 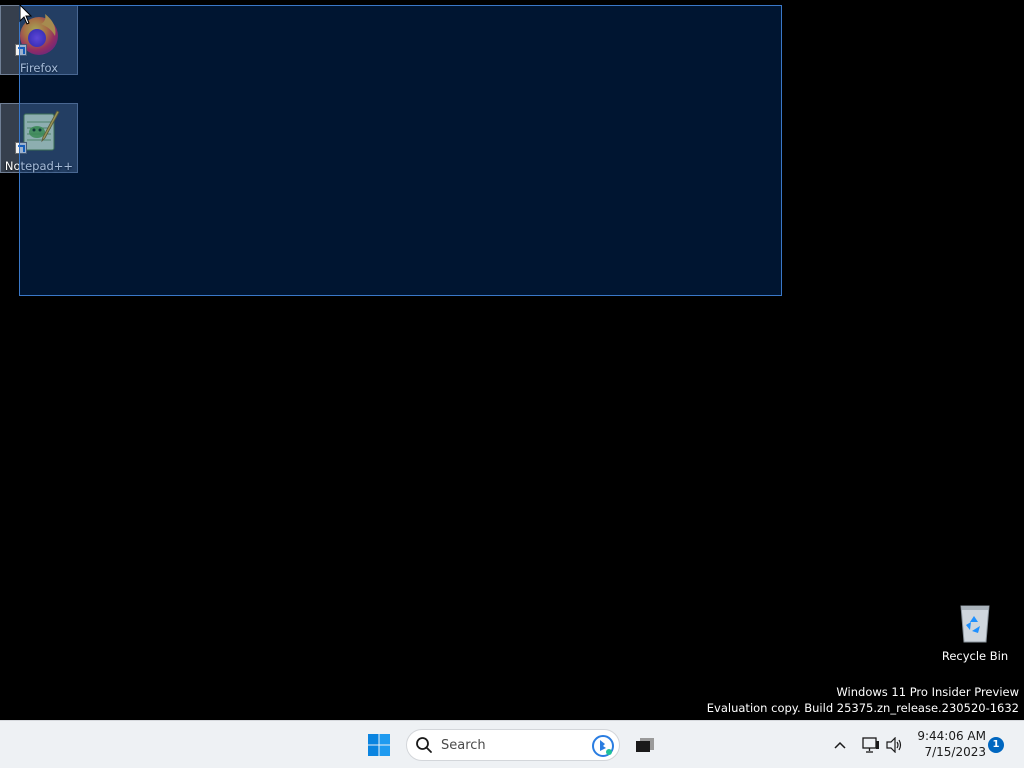 I want to click on search-icon, so click(x=424, y=745).